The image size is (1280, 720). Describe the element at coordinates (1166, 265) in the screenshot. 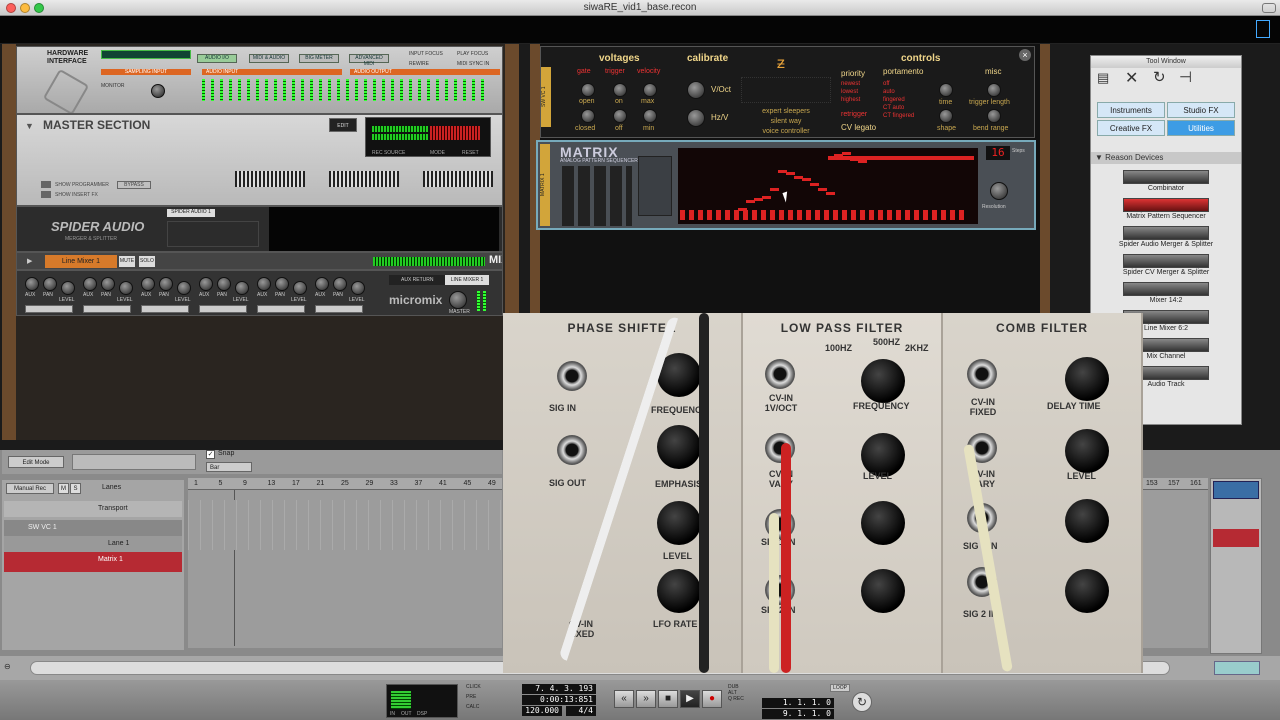

I see `device-list-item: Spider CV Merger & Splitter` at that location.